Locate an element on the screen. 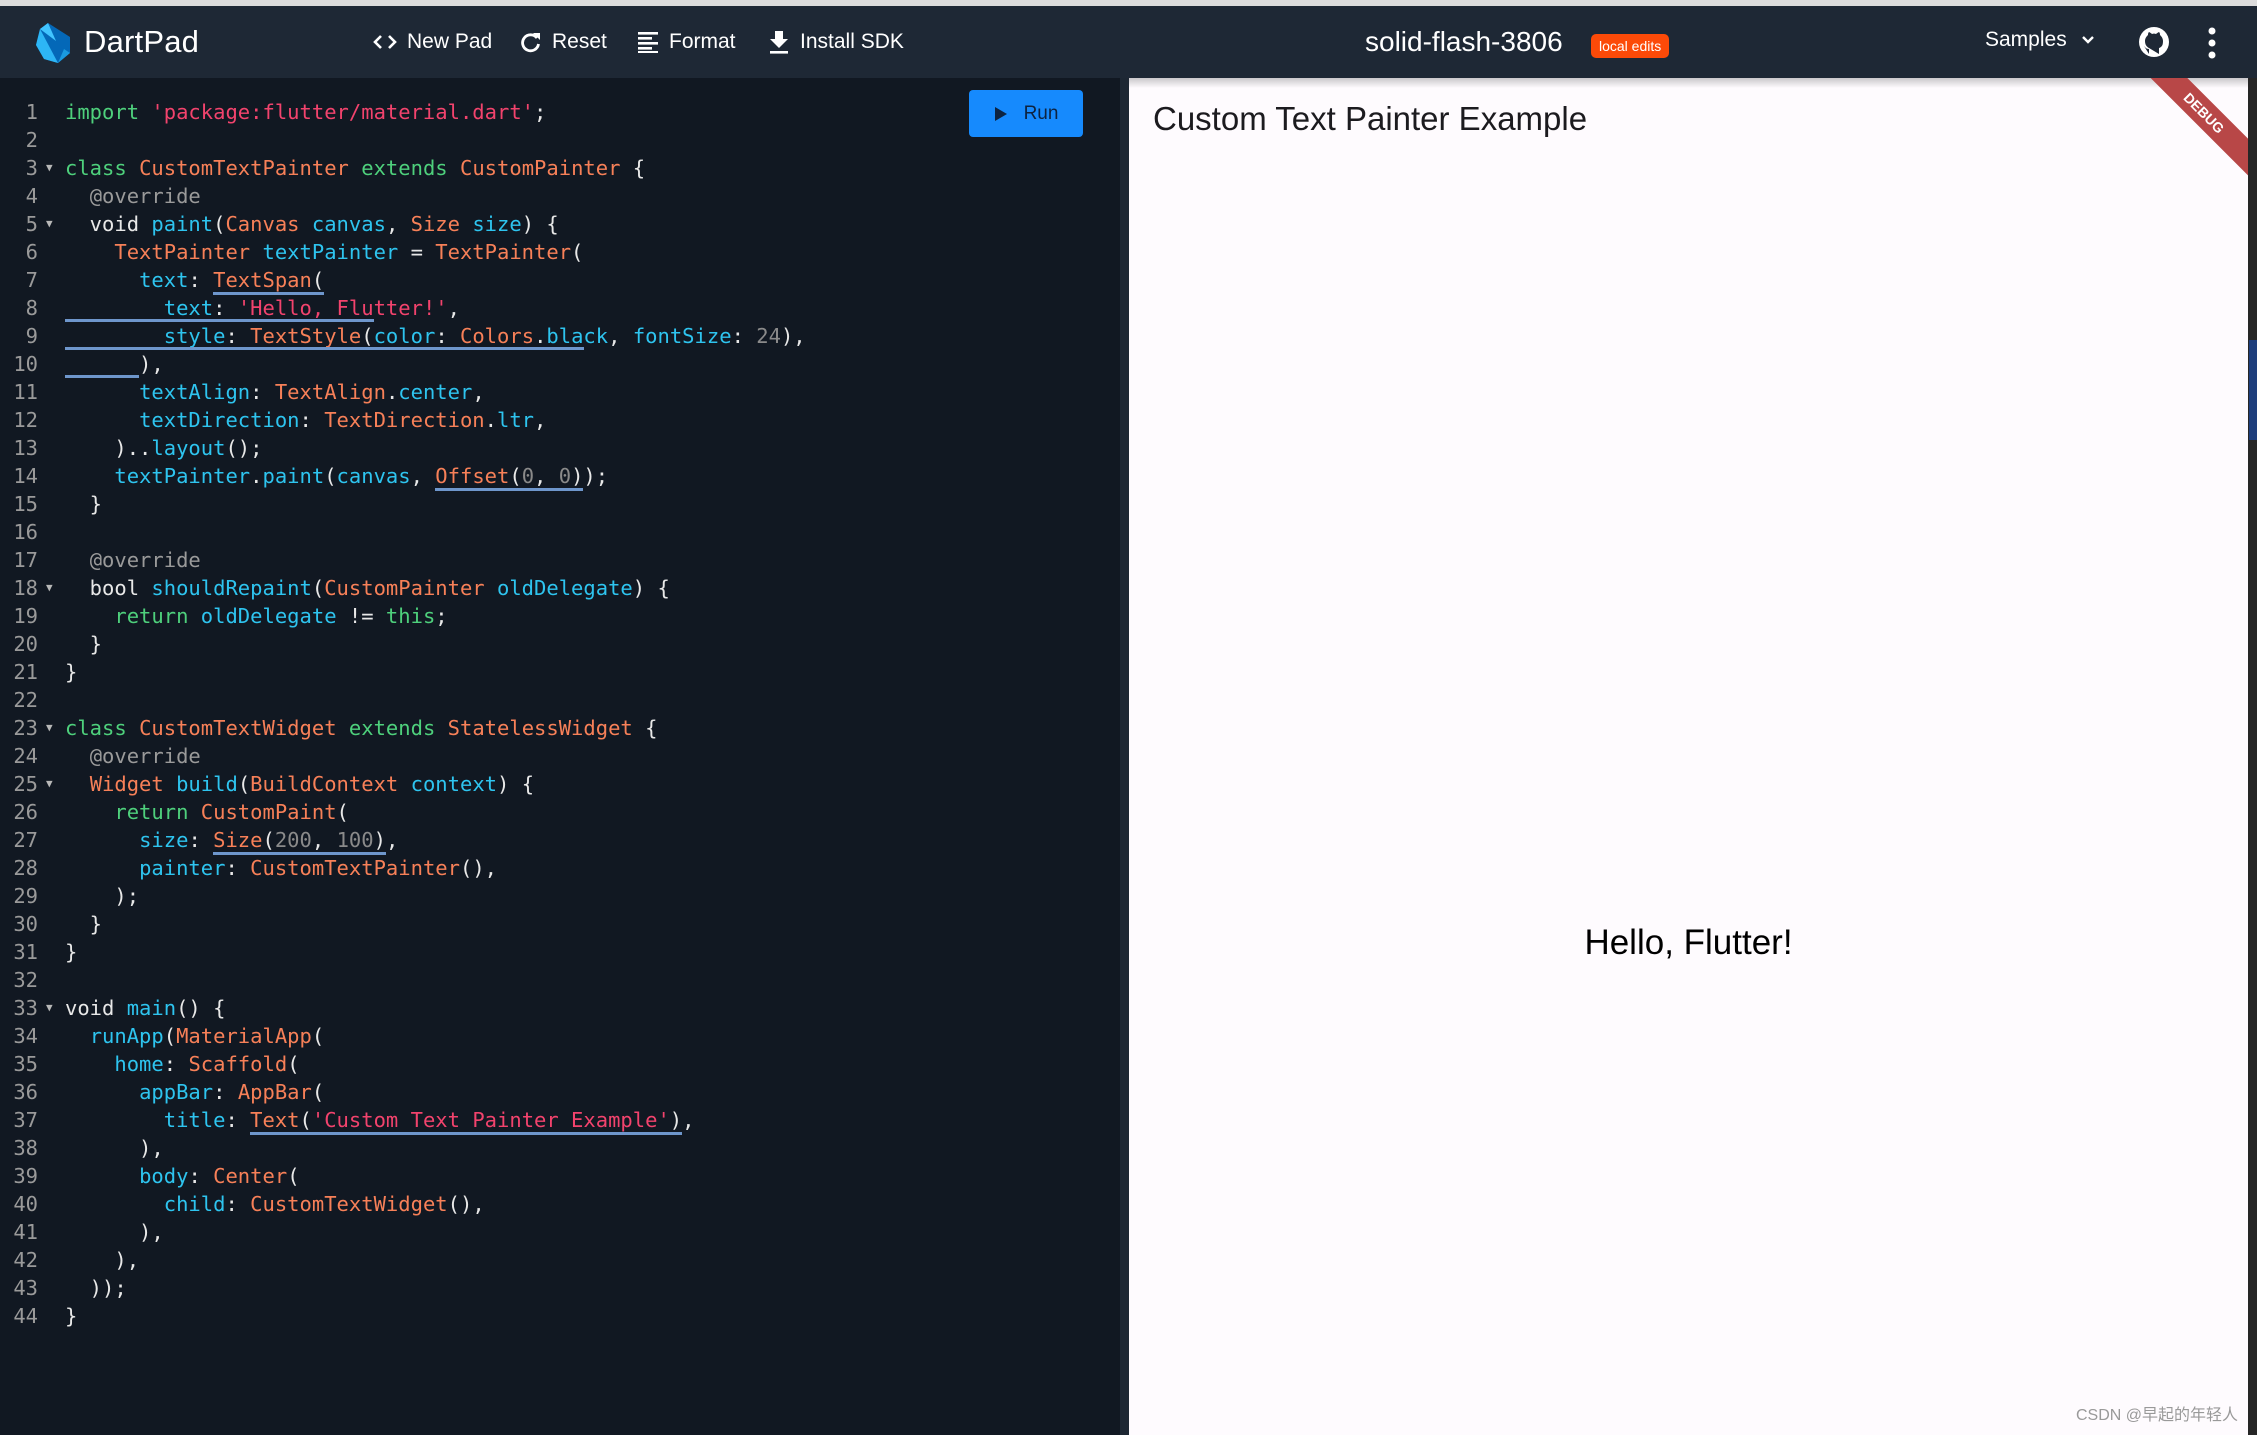 The height and width of the screenshot is (1435, 2257). samples-dropdown: Samples is located at coordinates (2040, 40).